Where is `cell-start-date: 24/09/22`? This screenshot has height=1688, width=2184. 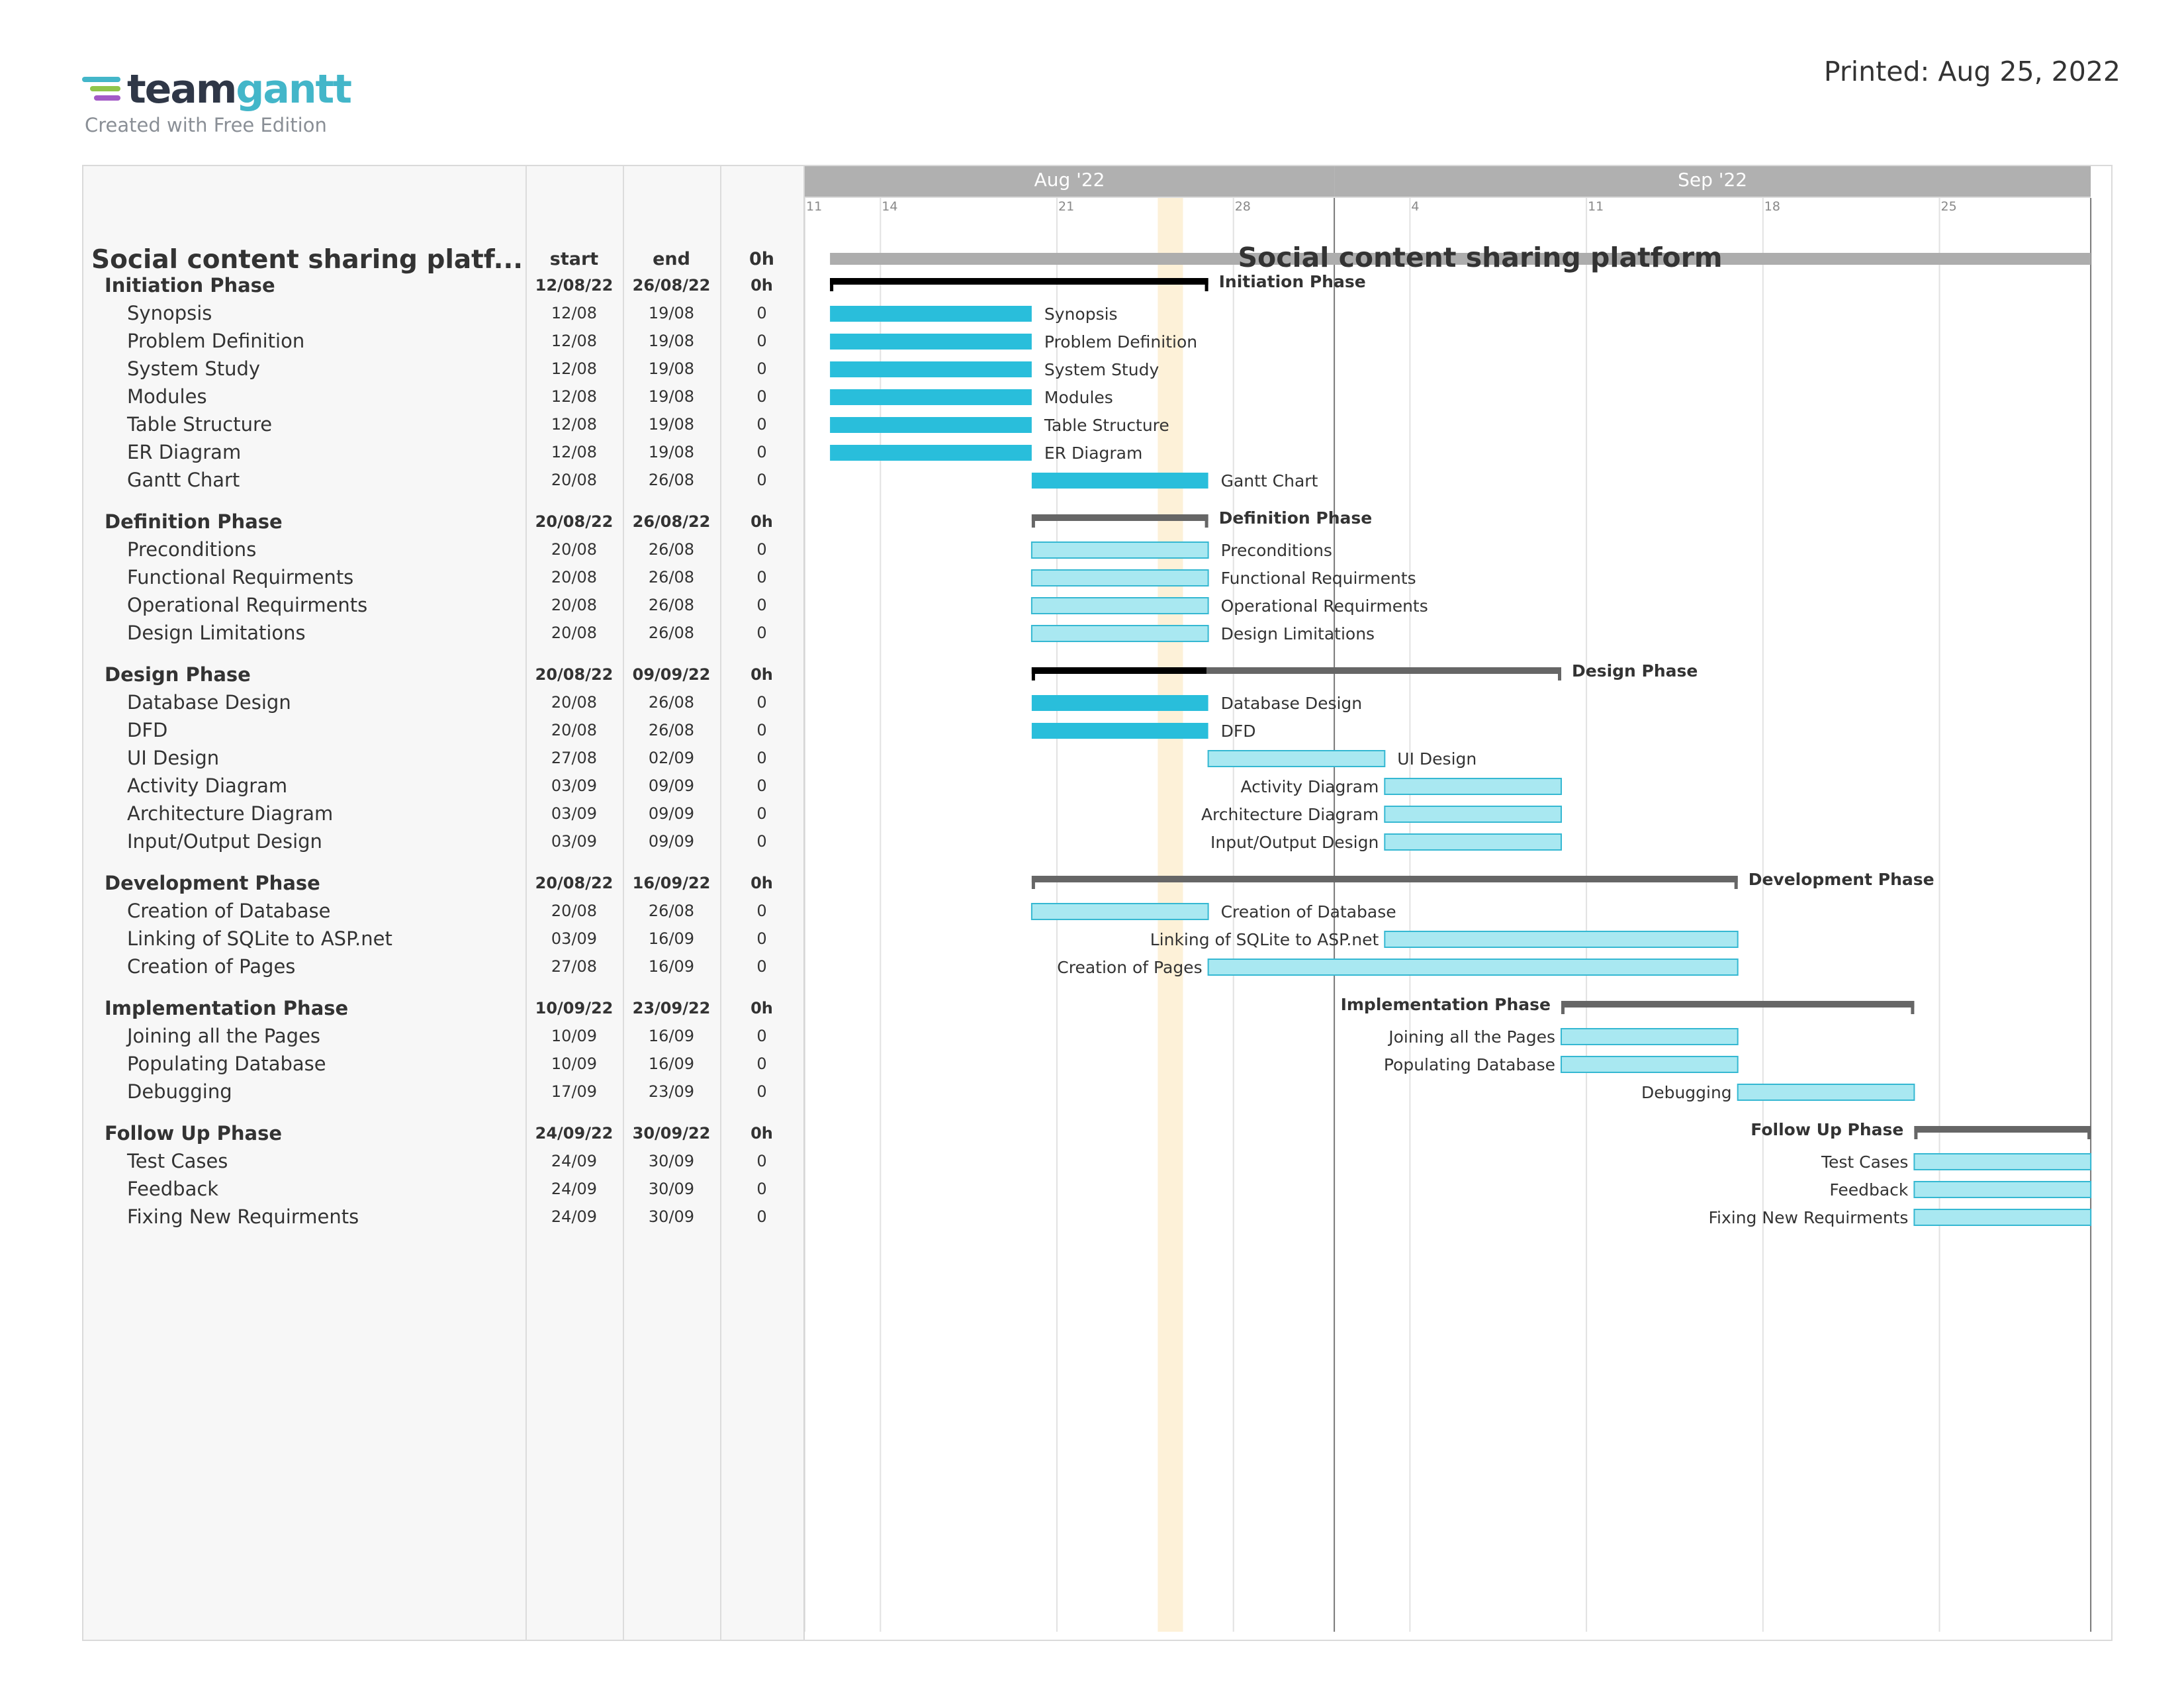
cell-start-date: 24/09/22 is located at coordinates (574, 1133).